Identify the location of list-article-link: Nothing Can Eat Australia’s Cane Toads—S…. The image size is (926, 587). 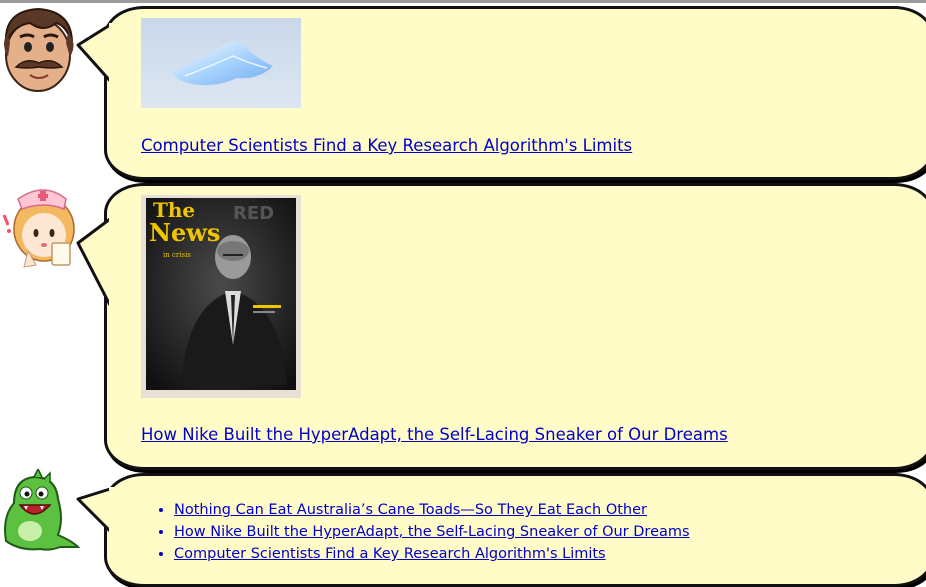
(410, 510).